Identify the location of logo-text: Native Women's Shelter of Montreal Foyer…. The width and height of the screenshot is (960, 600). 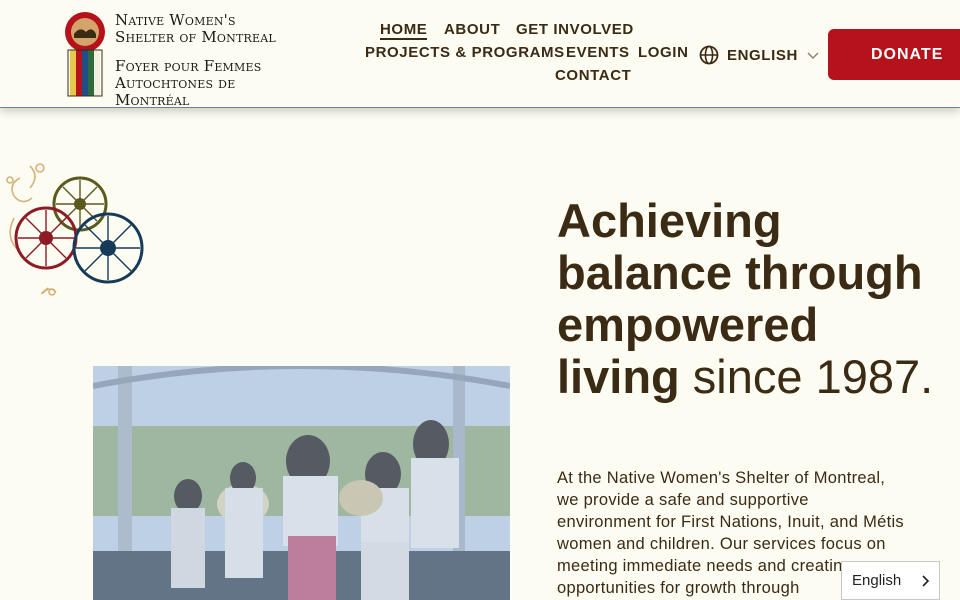
(196, 60).